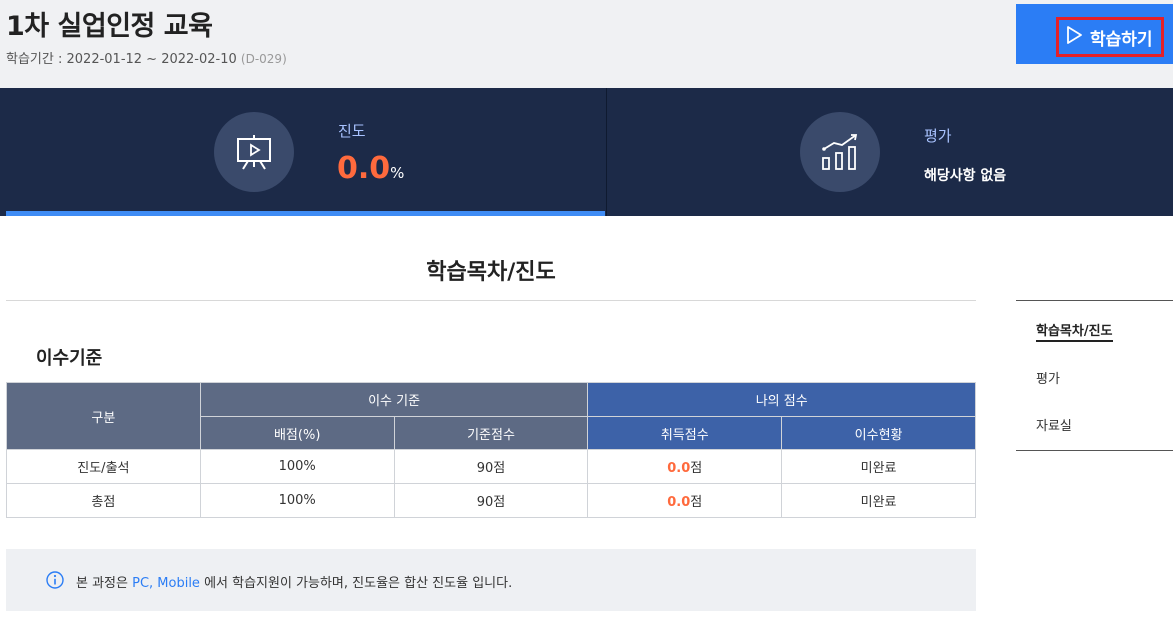 The width and height of the screenshot is (1173, 618). What do you see at coordinates (878, 433) in the screenshot?
I see `header-status: 이수현황` at bounding box center [878, 433].